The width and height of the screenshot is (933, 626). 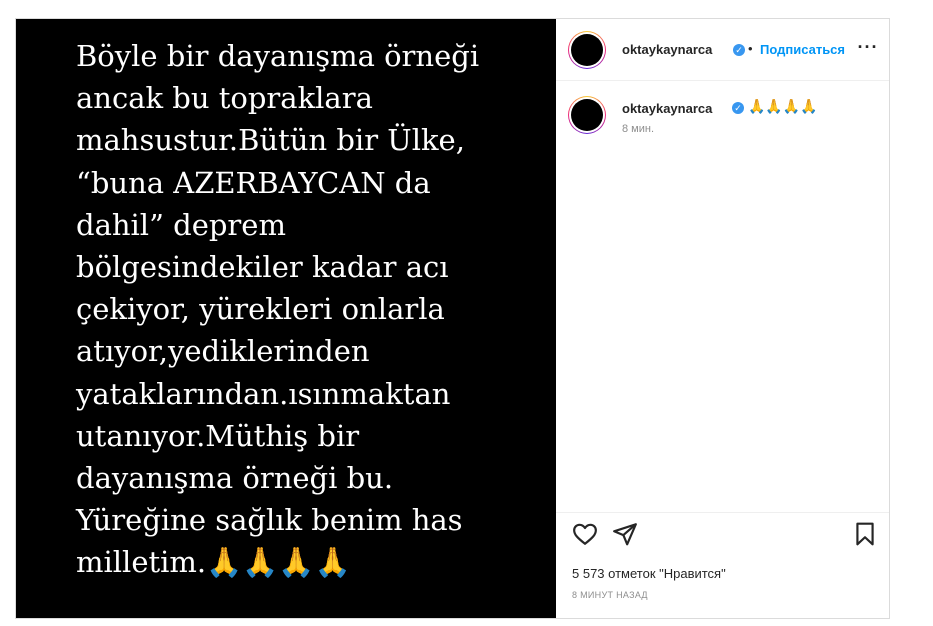 I want to click on prayer-hands-emoji: 🙏🙏🙏🙏, so click(x=278, y=562).